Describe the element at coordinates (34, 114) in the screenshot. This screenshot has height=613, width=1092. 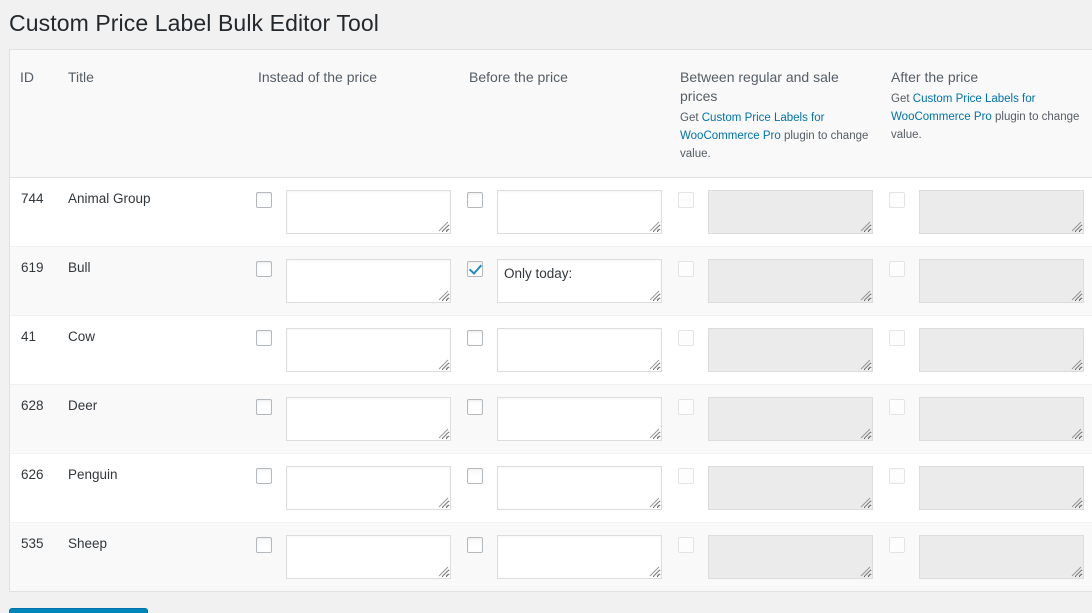
I see `column-header-id: ID` at that location.